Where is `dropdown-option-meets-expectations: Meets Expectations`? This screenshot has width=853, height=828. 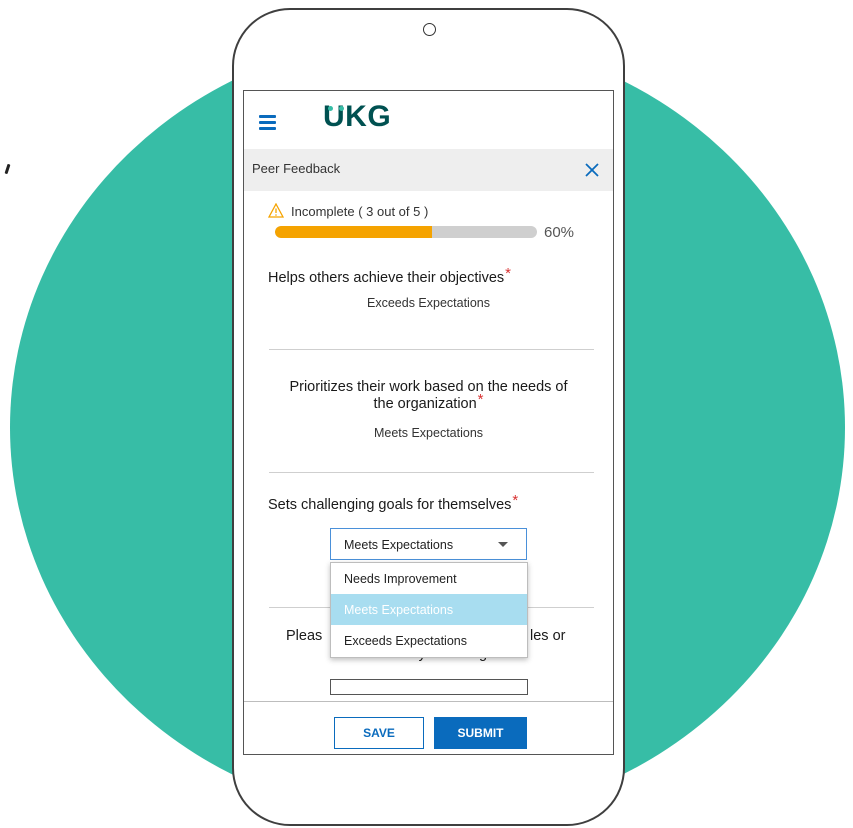
dropdown-option-meets-expectations: Meets Expectations is located at coordinates (429, 609).